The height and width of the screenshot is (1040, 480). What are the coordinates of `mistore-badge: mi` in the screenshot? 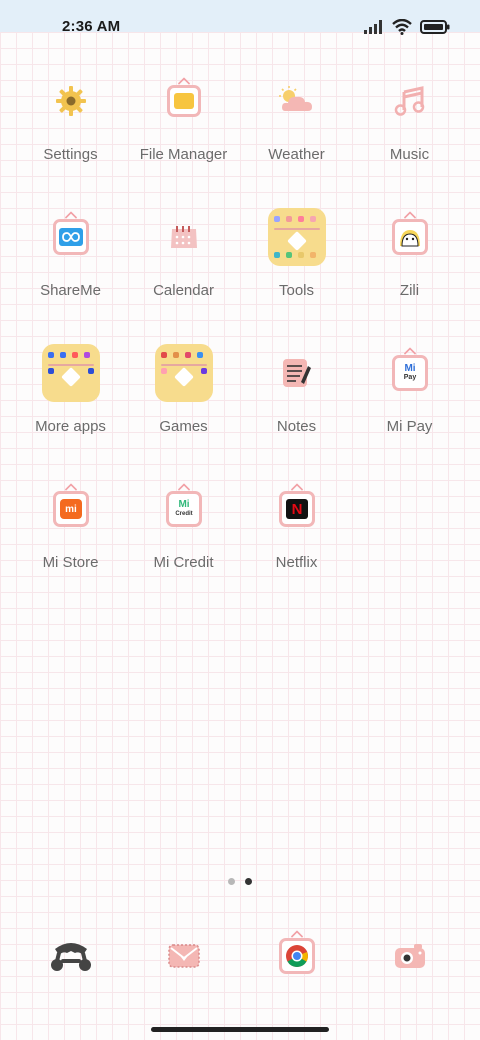 It's located at (71, 509).